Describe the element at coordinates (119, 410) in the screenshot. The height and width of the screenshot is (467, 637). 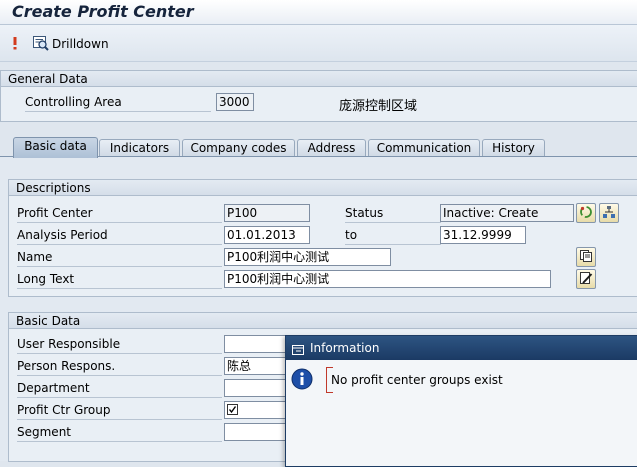
I see `profit-ctr-group-label: Profit Ctr Group` at that location.